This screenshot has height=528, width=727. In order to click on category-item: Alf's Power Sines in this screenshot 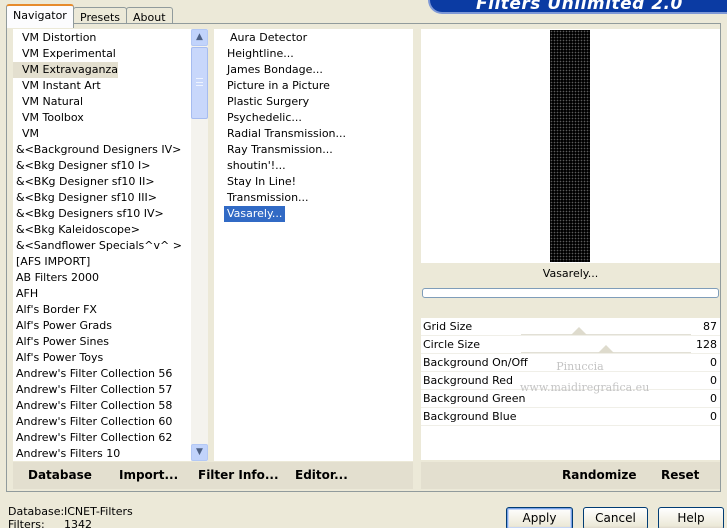, I will do `click(61, 342)`.